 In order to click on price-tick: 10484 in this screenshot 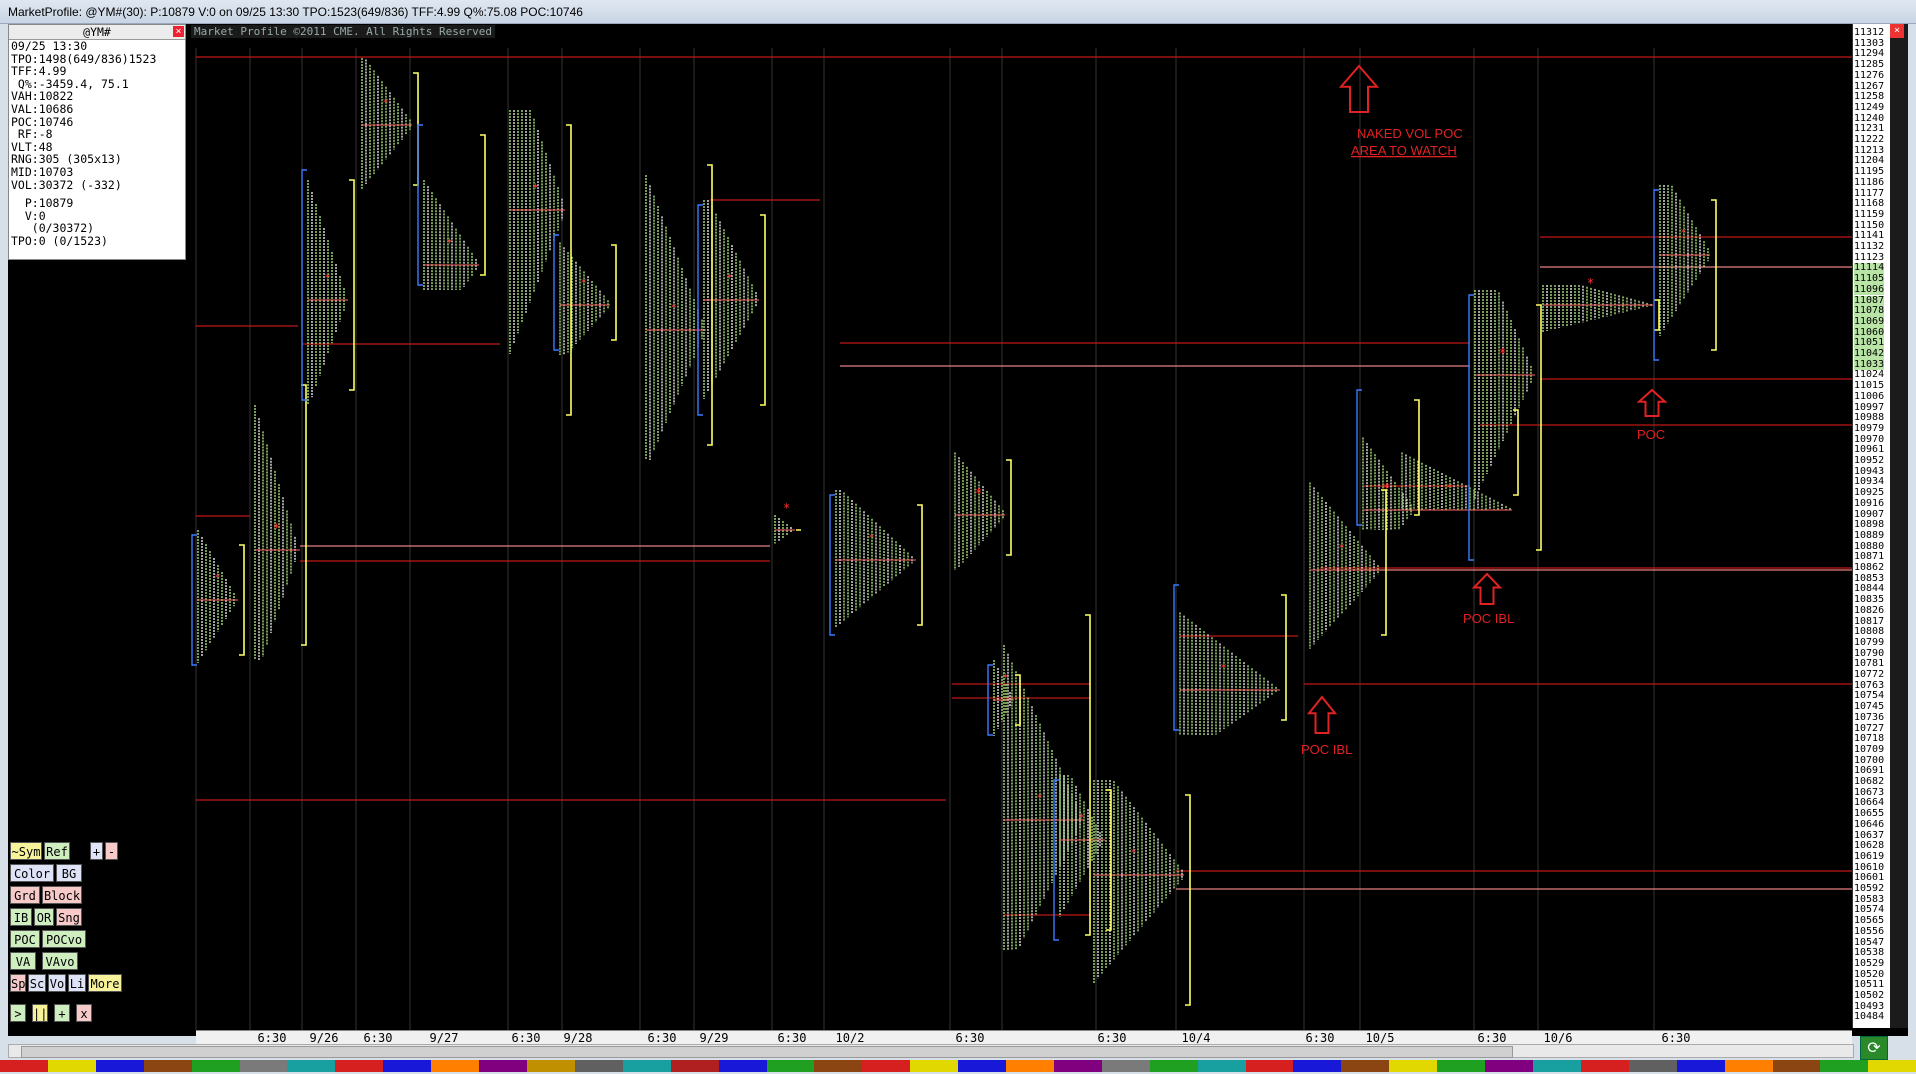, I will do `click(1869, 1017)`.